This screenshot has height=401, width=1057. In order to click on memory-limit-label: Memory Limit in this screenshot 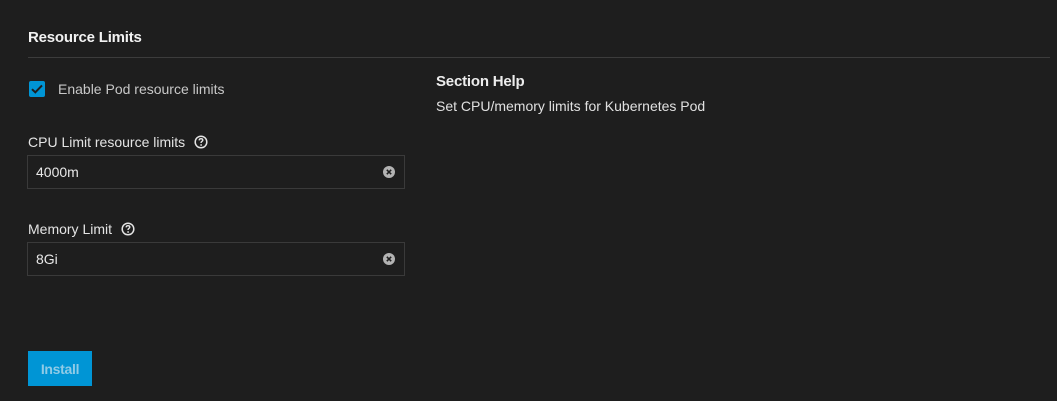, I will do `click(70, 229)`.